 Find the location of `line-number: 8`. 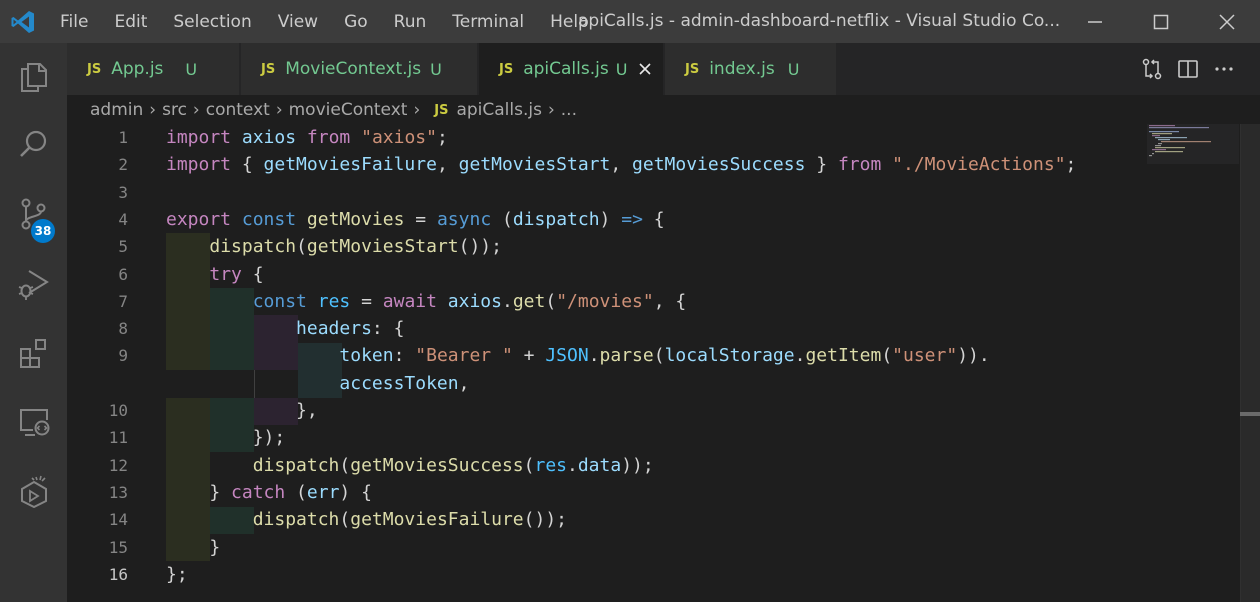

line-number: 8 is located at coordinates (123, 329).